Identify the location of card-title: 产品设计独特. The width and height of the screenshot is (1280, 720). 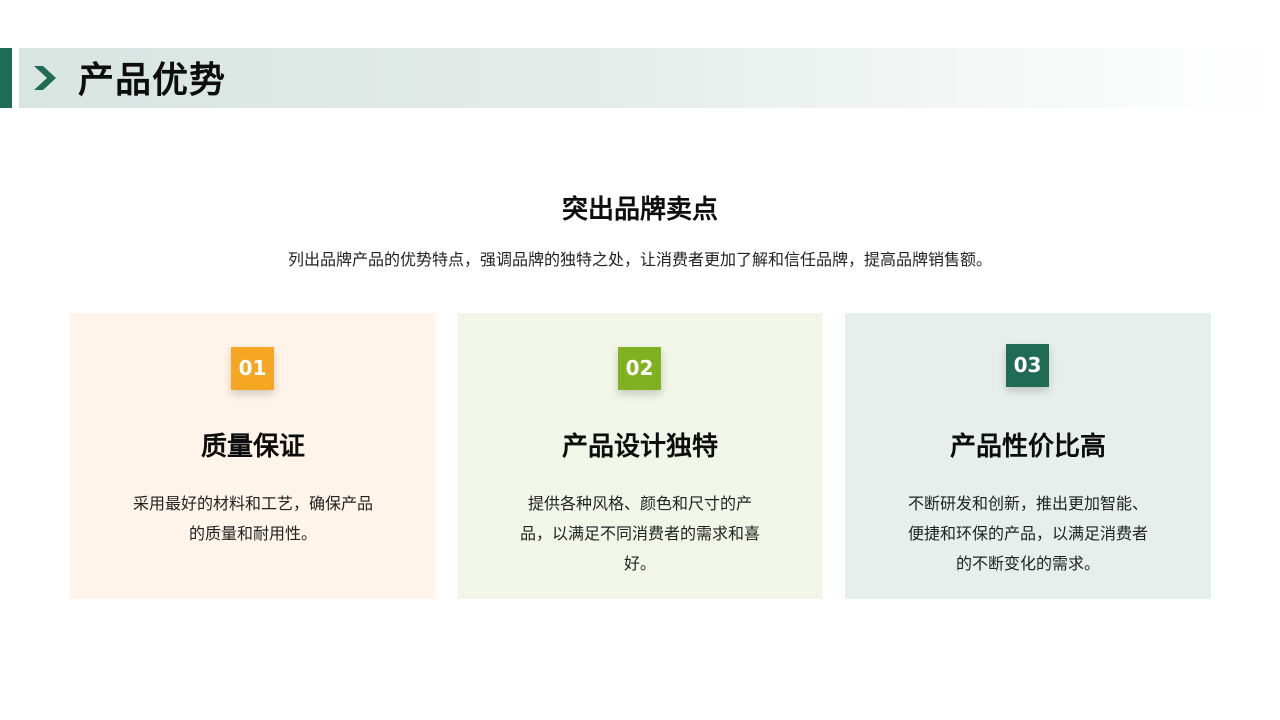
(639, 447).